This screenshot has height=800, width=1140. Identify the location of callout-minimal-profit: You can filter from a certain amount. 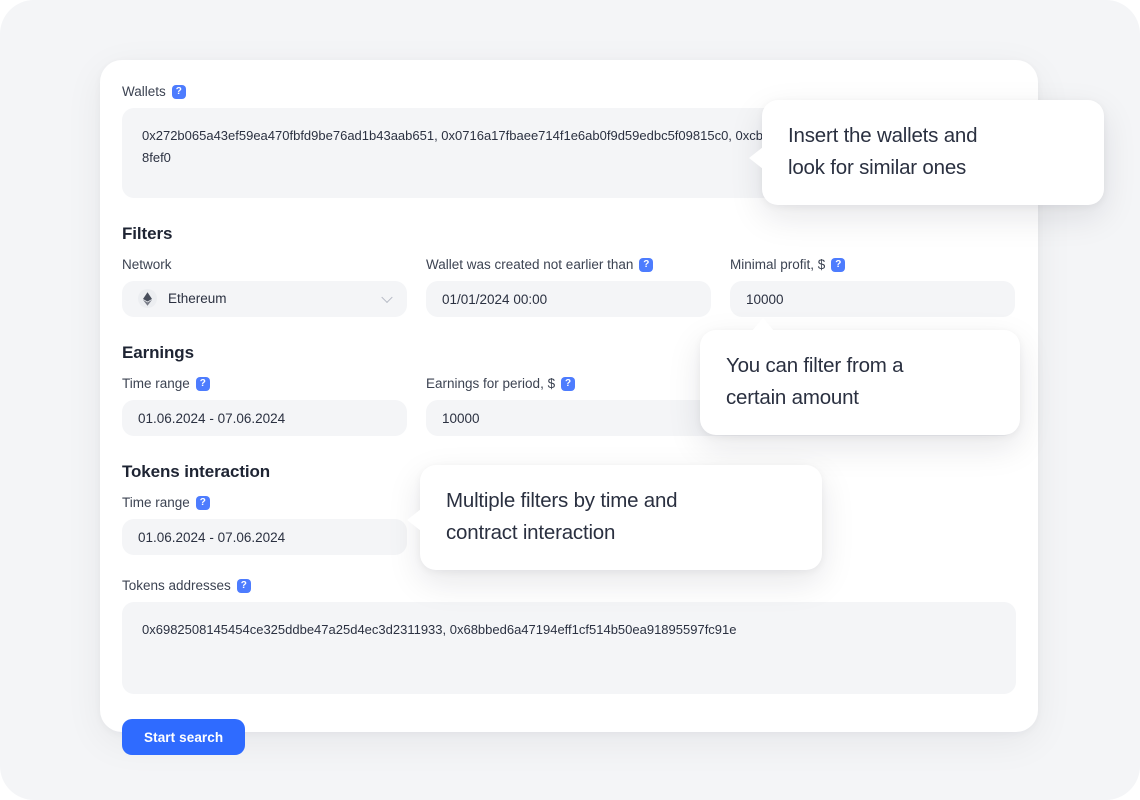
(860, 376).